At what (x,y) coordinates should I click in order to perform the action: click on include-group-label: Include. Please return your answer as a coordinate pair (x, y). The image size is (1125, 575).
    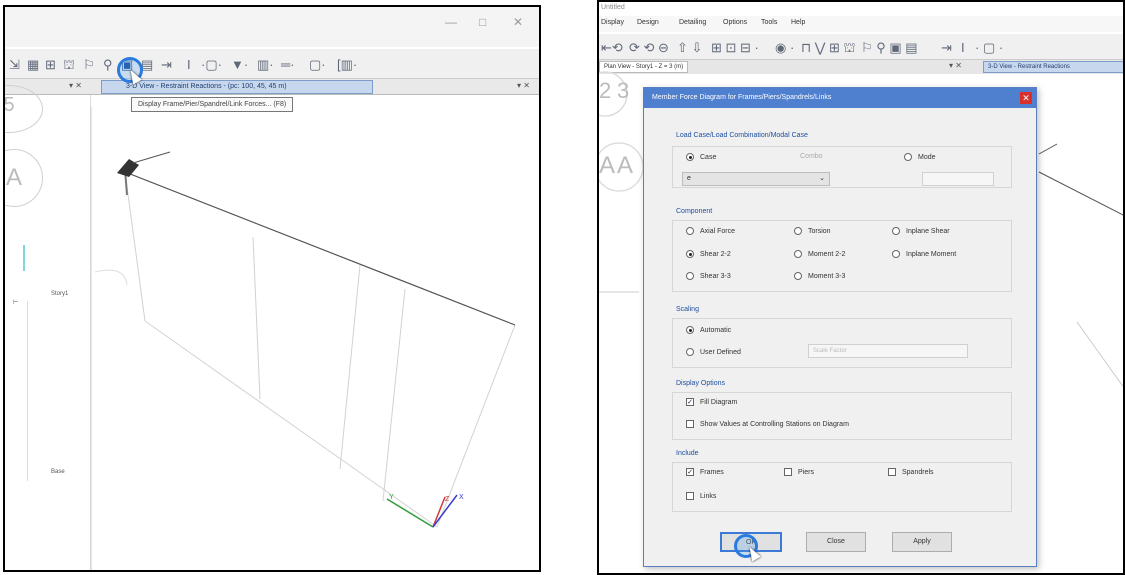
    Looking at the image, I should click on (687, 453).